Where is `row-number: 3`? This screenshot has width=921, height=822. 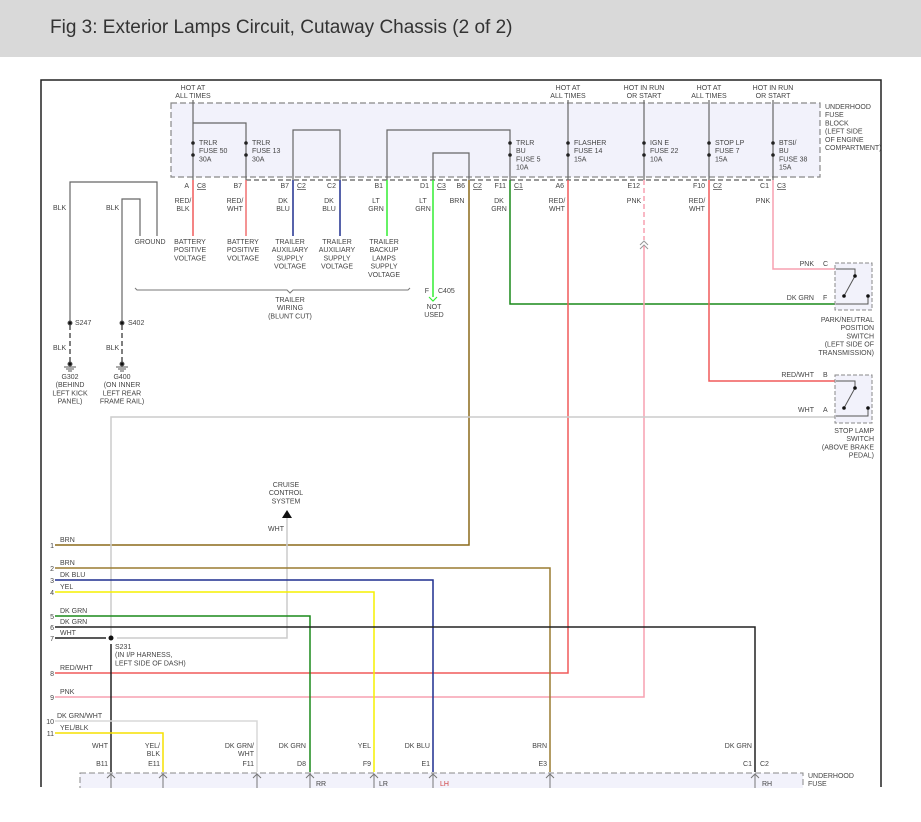 row-number: 3 is located at coordinates (52, 581).